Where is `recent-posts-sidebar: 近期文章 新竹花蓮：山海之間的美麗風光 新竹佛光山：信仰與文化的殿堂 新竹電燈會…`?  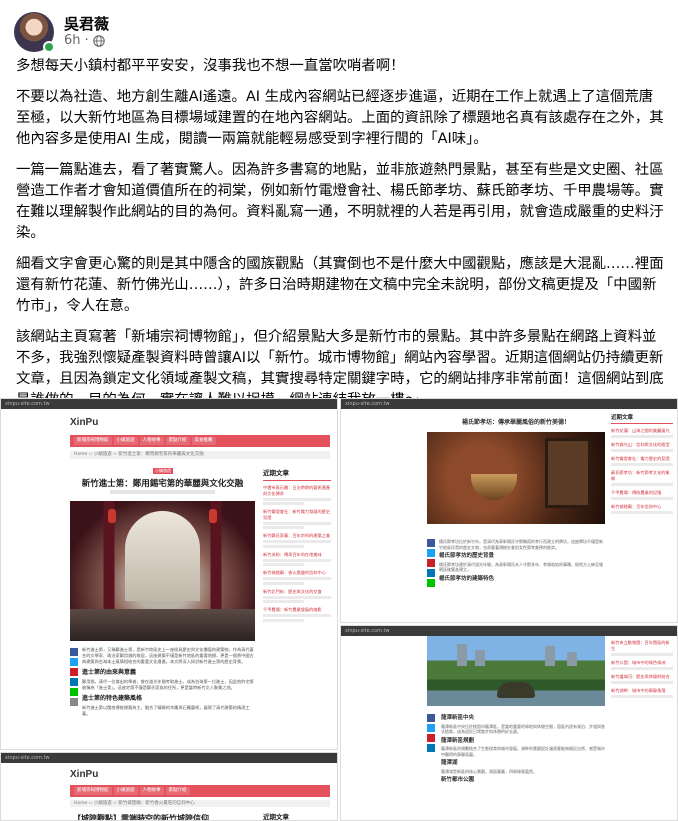 recent-posts-sidebar: 近期文章 新竹花蓮：山海之間的美麗風光 新竹佛光山：信仰與文化的殿堂 新竹電燈會… is located at coordinates (642, 463).